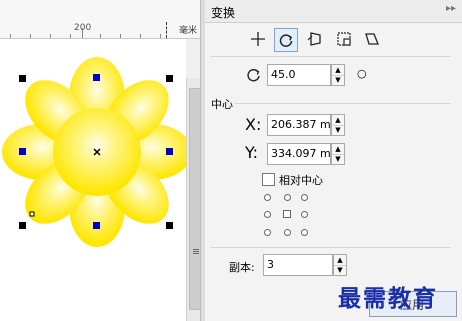 Image resolution: width=462 pixels, height=321 pixels. I want to click on size-icon, so click(344, 39).